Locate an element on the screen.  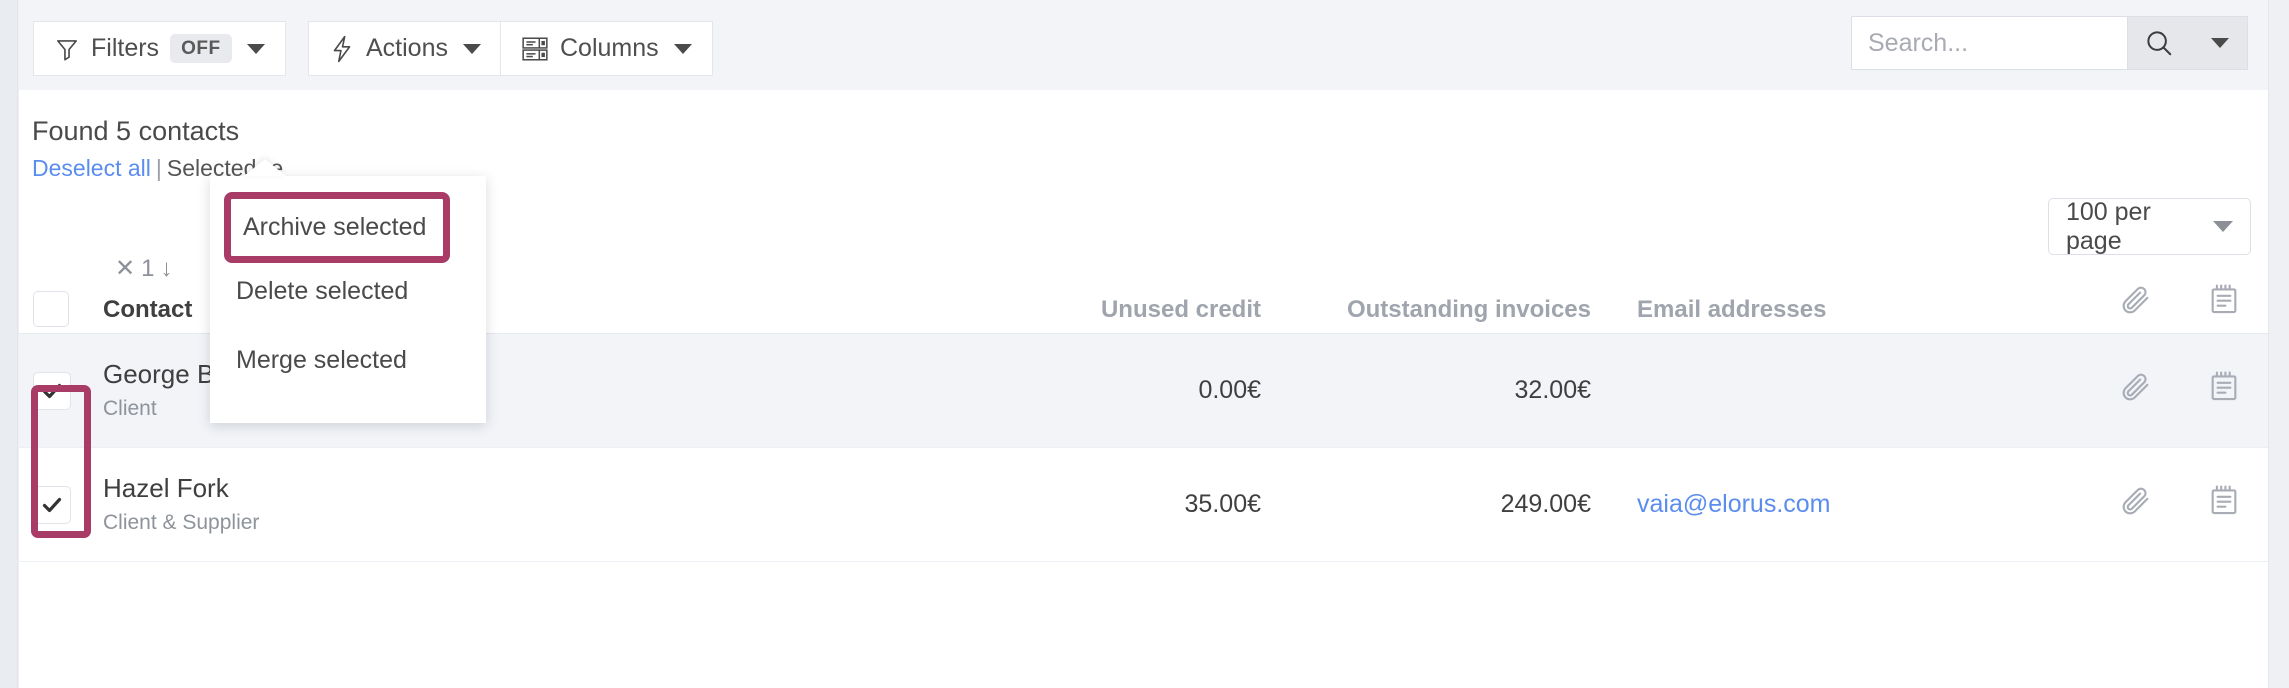
actions-button: Actions is located at coordinates (405, 48).